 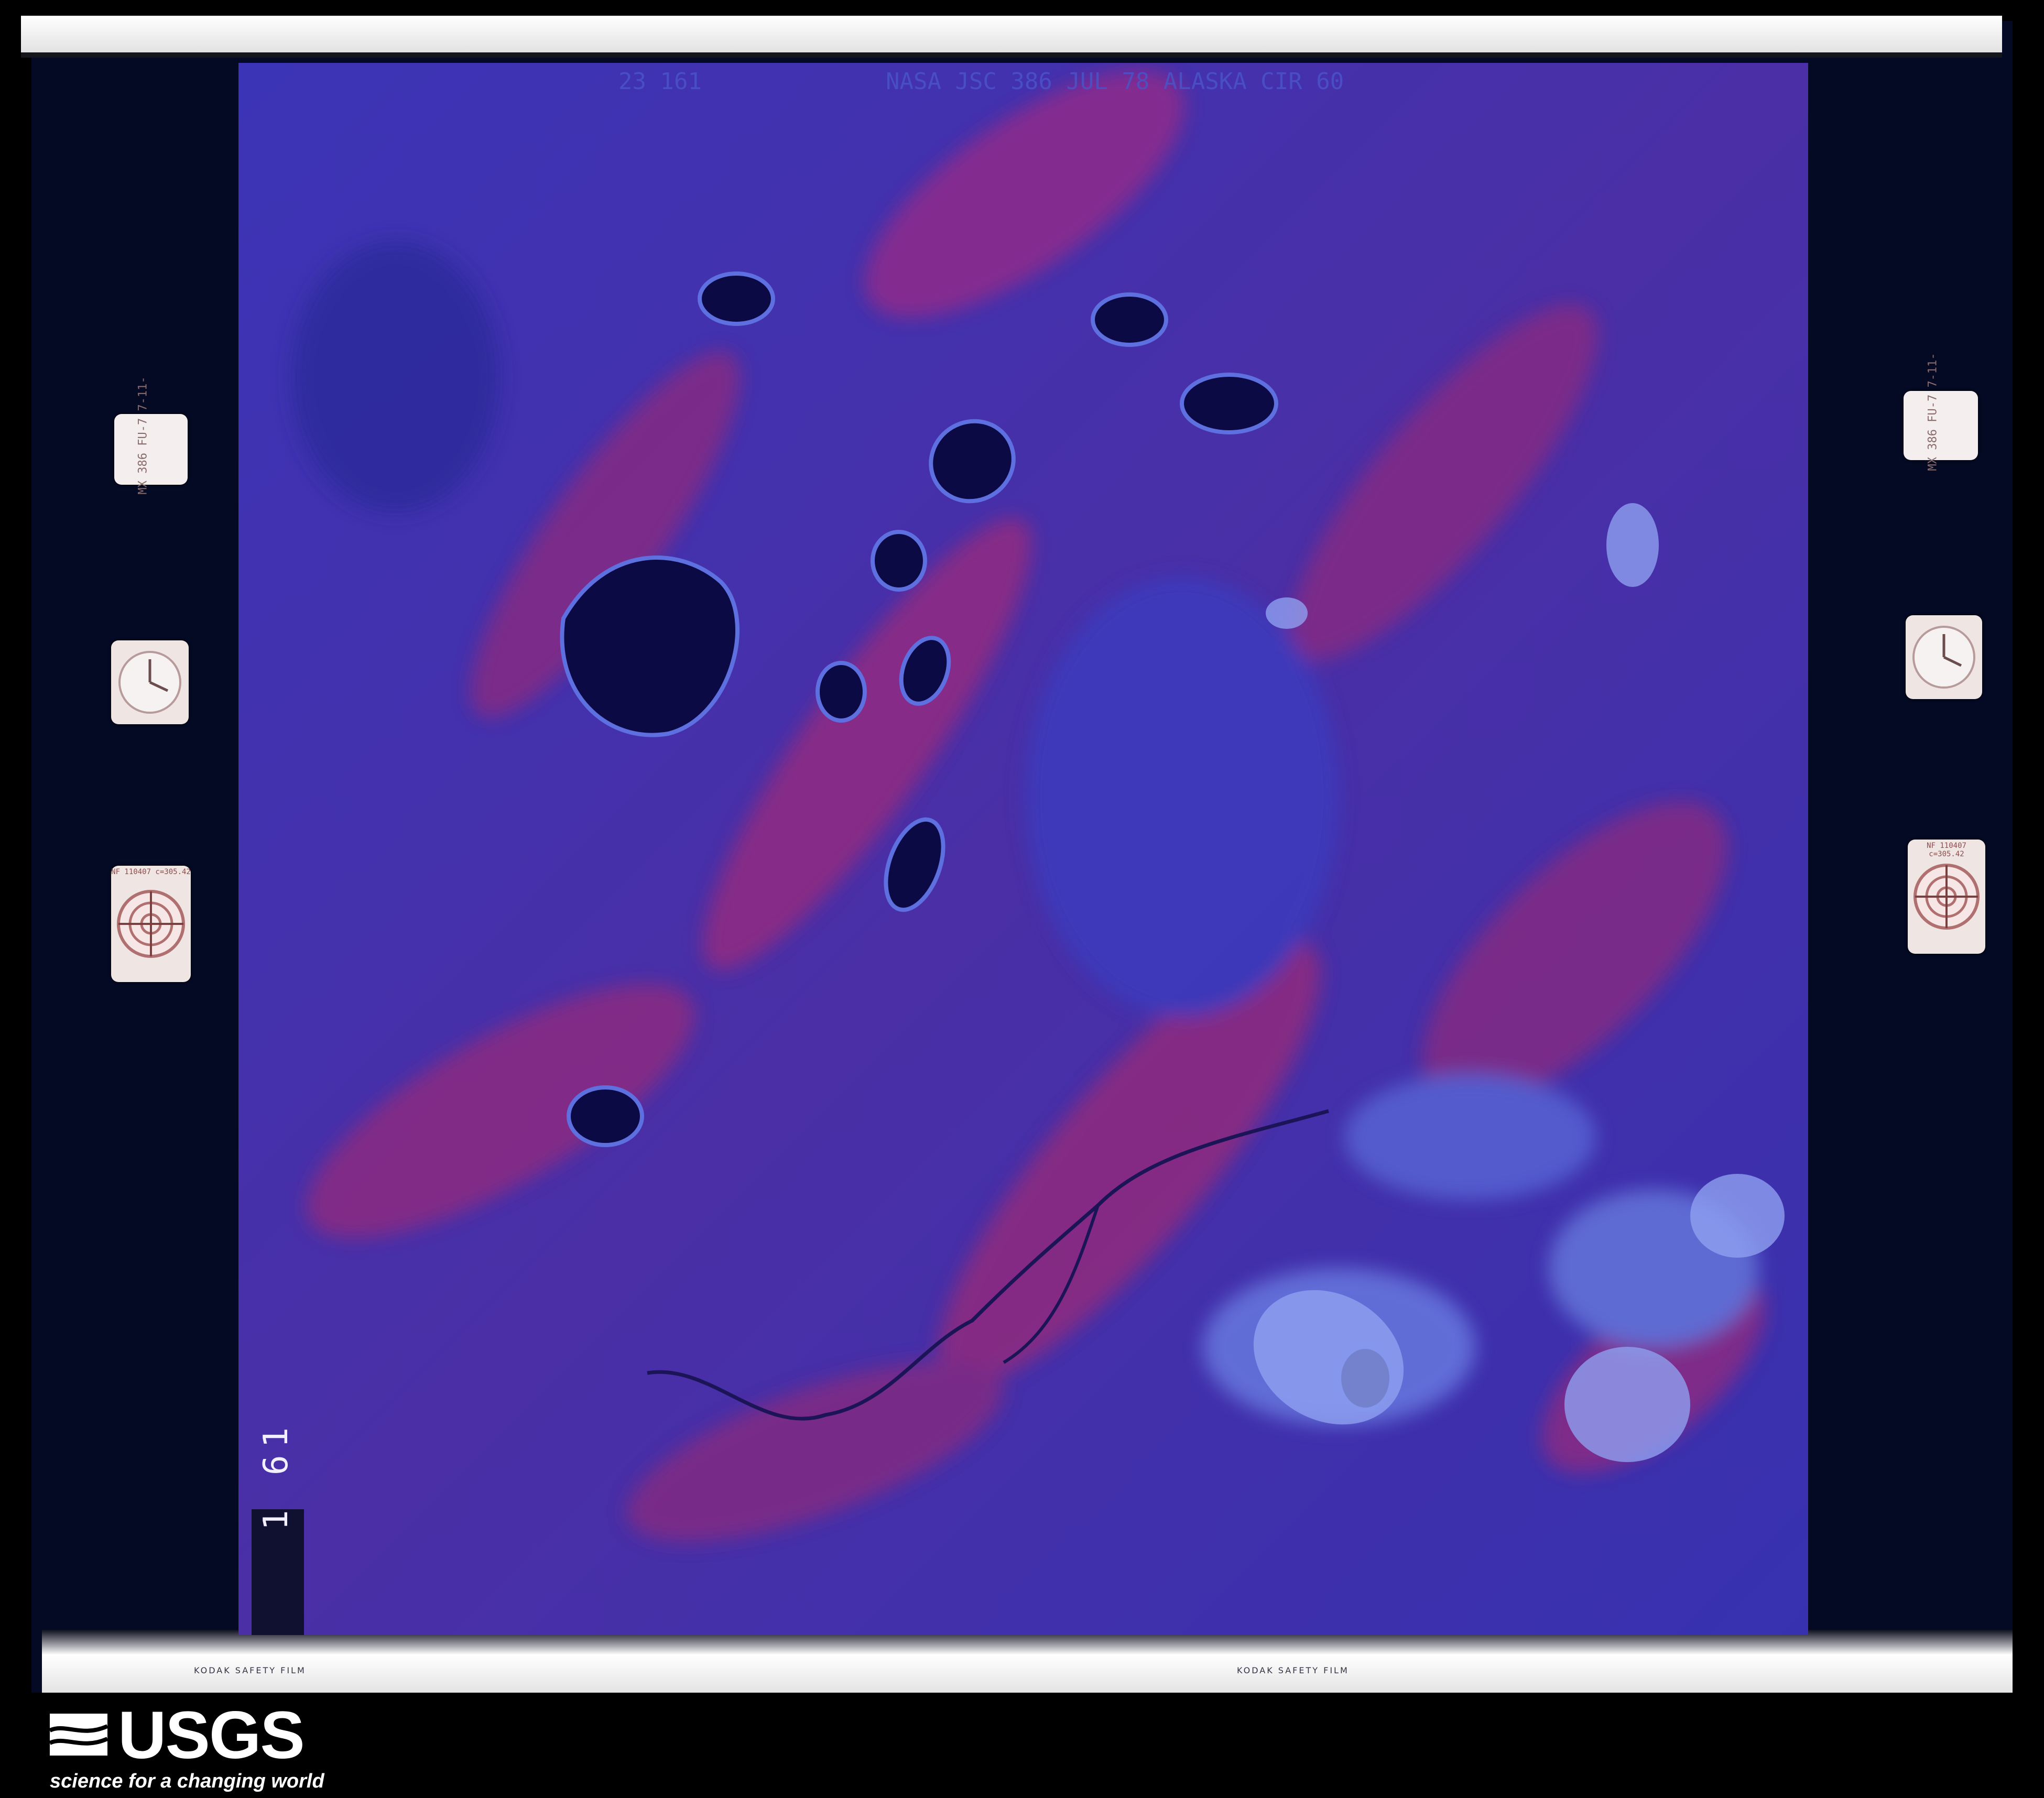 What do you see at coordinates (1115, 81) in the screenshot?
I see `mission-label: NASA JSC 386 JUL 78 ALASKA CIR 60` at bounding box center [1115, 81].